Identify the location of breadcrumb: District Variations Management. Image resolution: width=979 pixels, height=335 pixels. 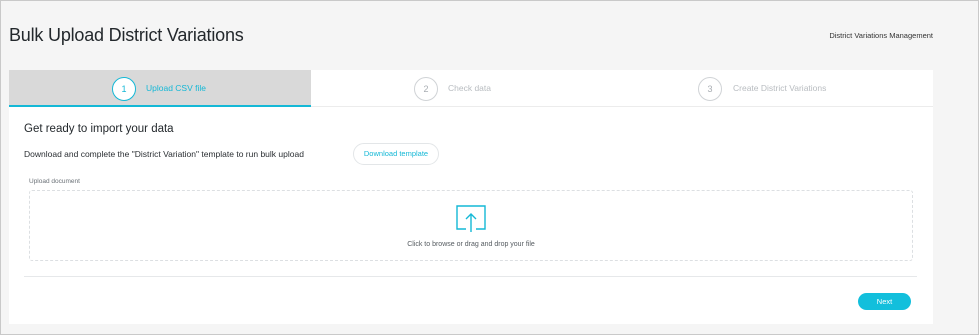
(881, 35).